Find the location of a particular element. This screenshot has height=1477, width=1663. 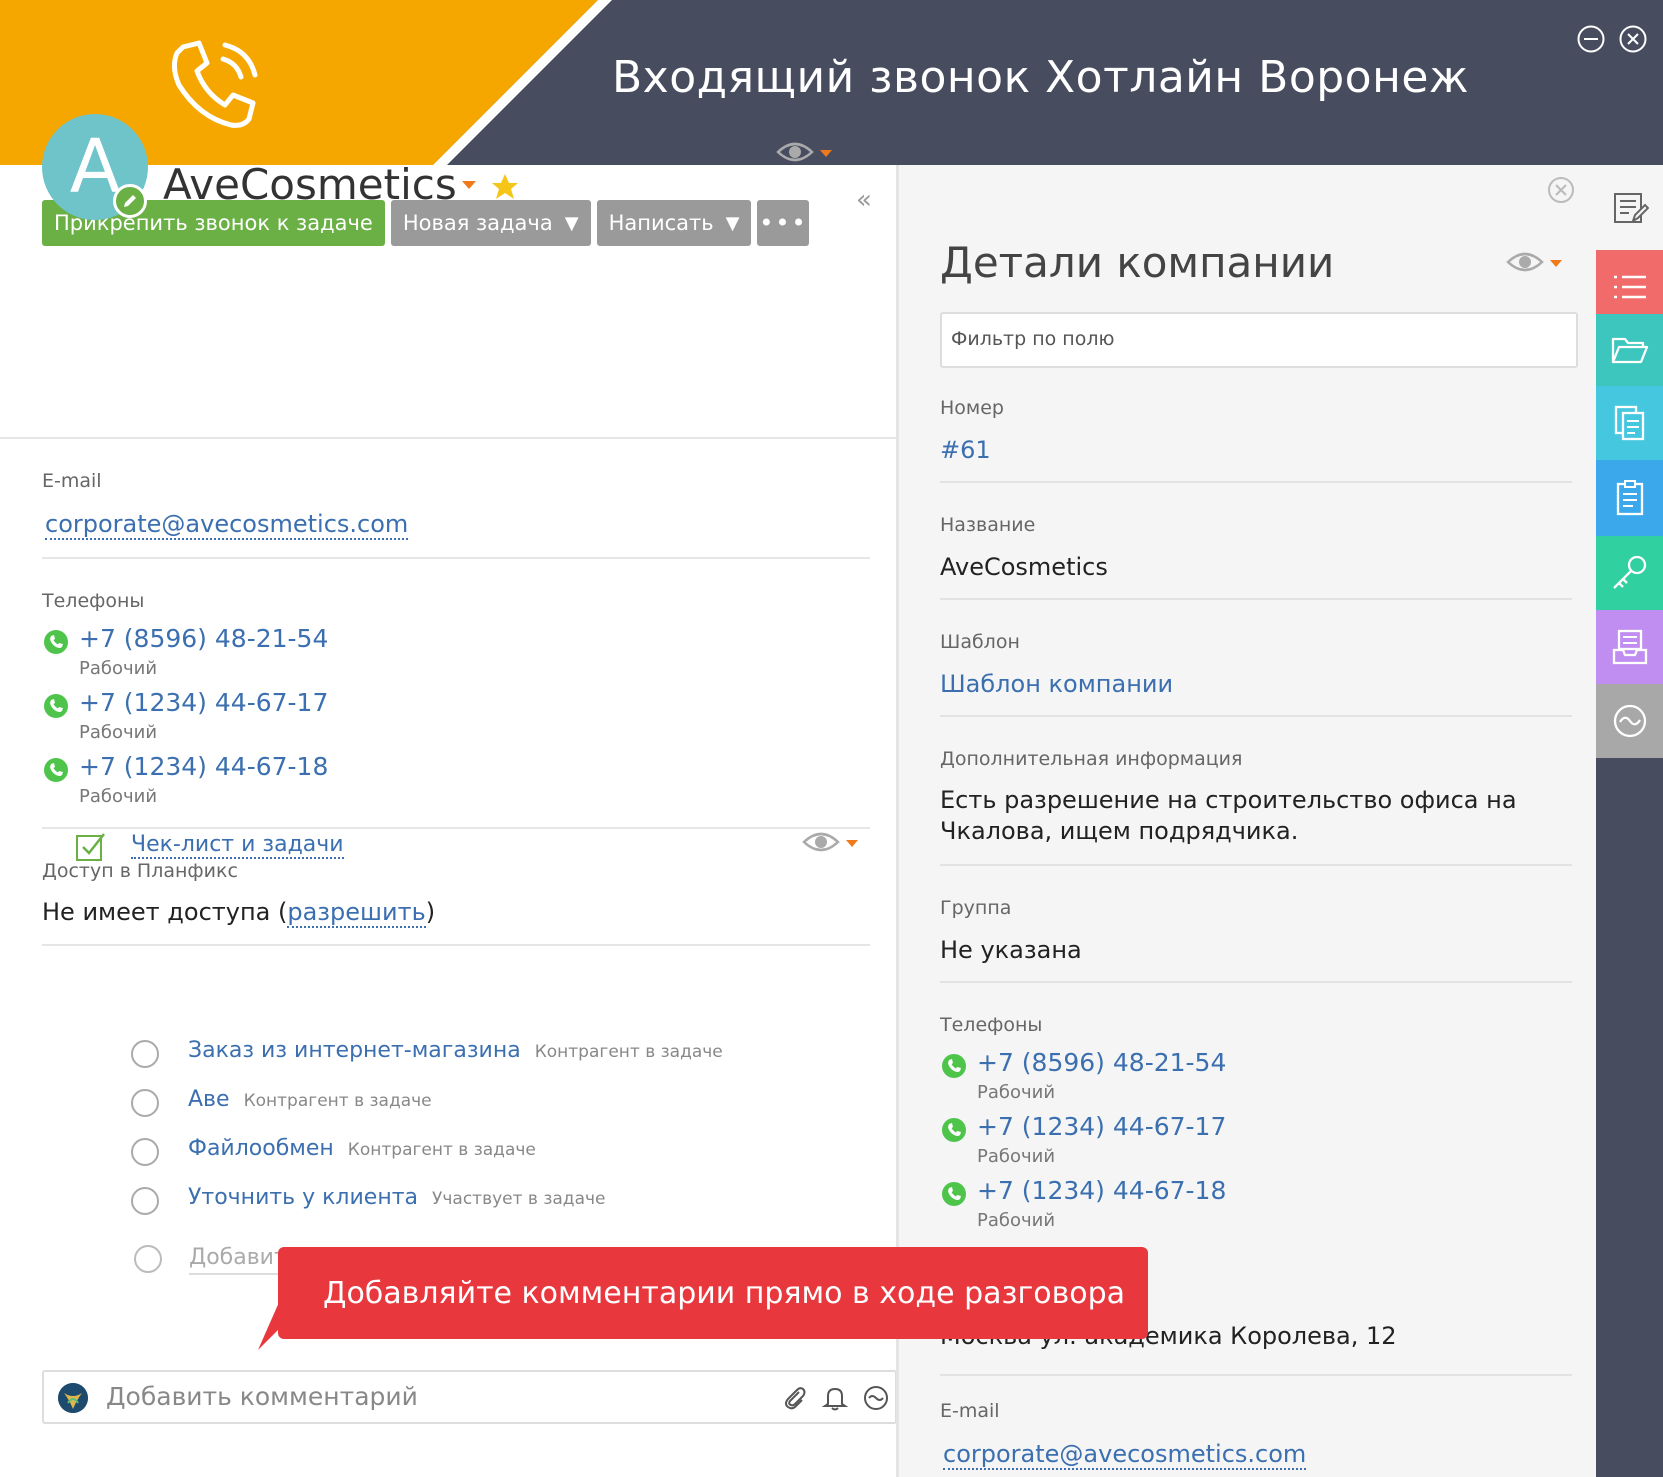

inbox-icon is located at coordinates (1629, 647).